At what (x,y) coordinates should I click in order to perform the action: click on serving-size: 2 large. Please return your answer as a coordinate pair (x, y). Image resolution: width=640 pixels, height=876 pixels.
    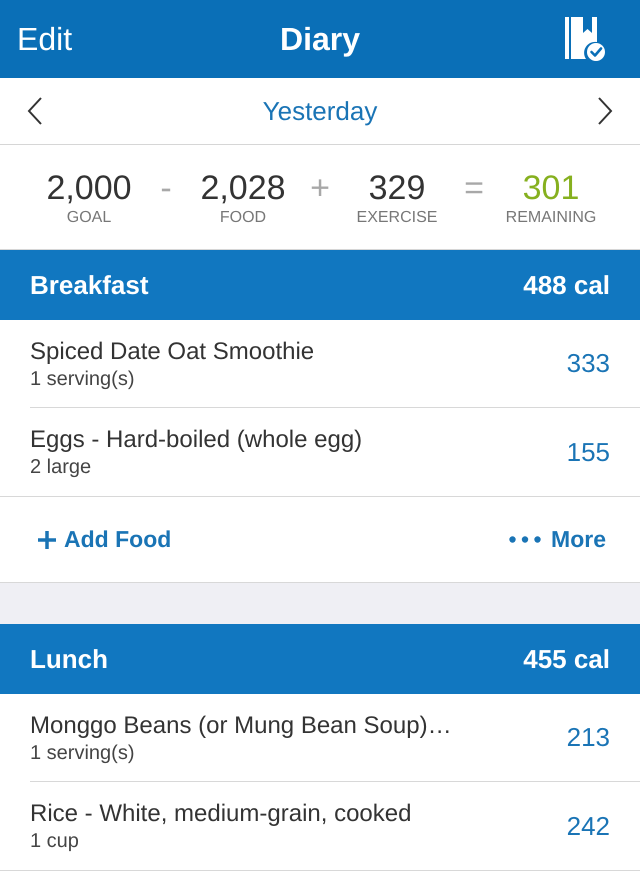
    Looking at the image, I should click on (61, 467).